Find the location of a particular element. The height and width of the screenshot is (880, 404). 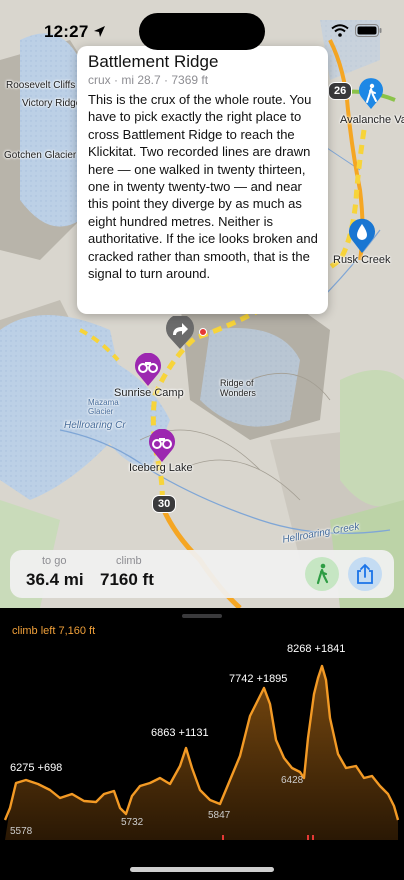

hike-mode-button is located at coordinates (322, 574).